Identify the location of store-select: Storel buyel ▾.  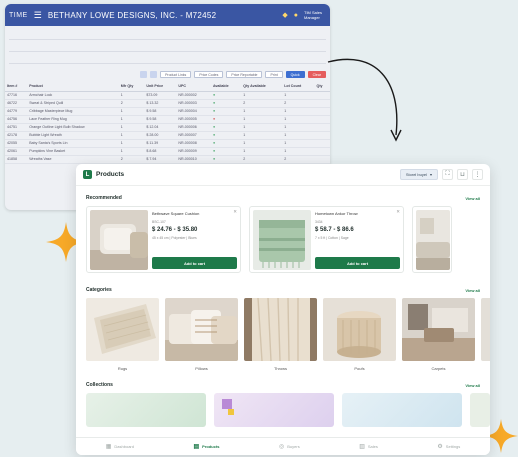
(418, 174).